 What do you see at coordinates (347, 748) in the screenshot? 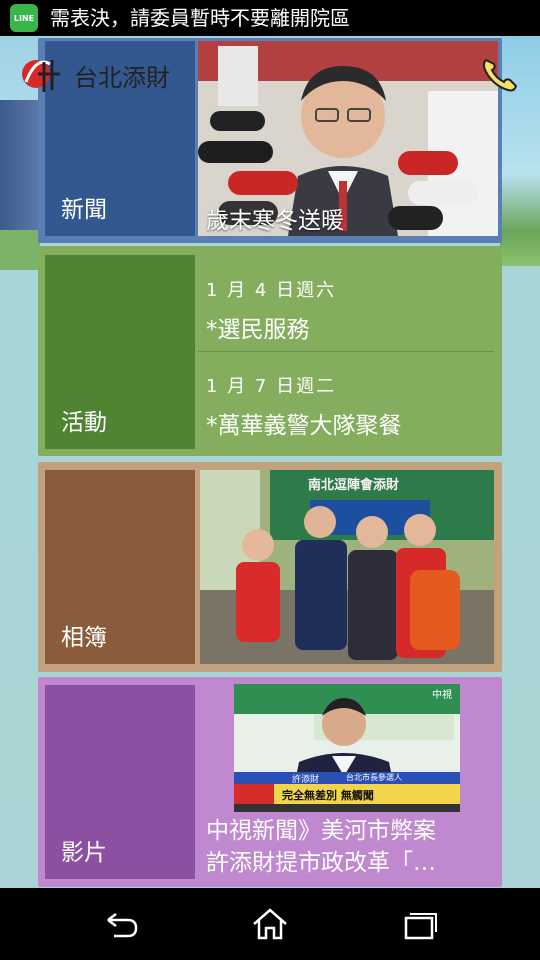
I see `video-thumbnail: 許添財 台北市長參選人 完全無差別 無觸聞 中視` at bounding box center [347, 748].